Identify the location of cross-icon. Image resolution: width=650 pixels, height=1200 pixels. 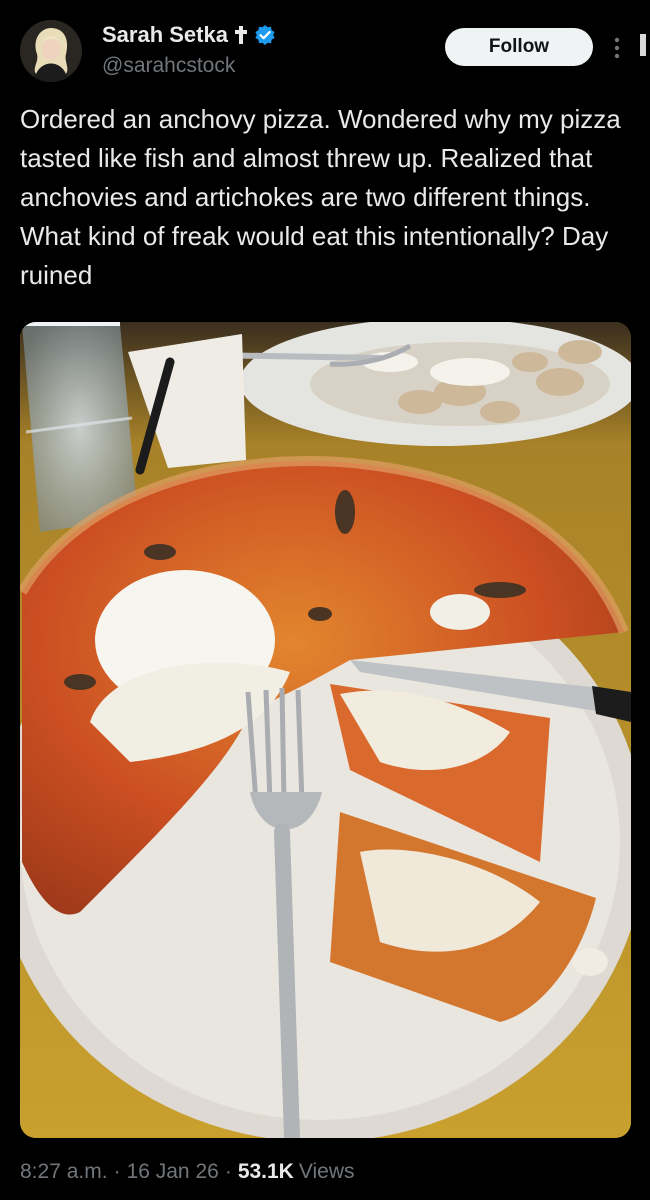
(240, 35).